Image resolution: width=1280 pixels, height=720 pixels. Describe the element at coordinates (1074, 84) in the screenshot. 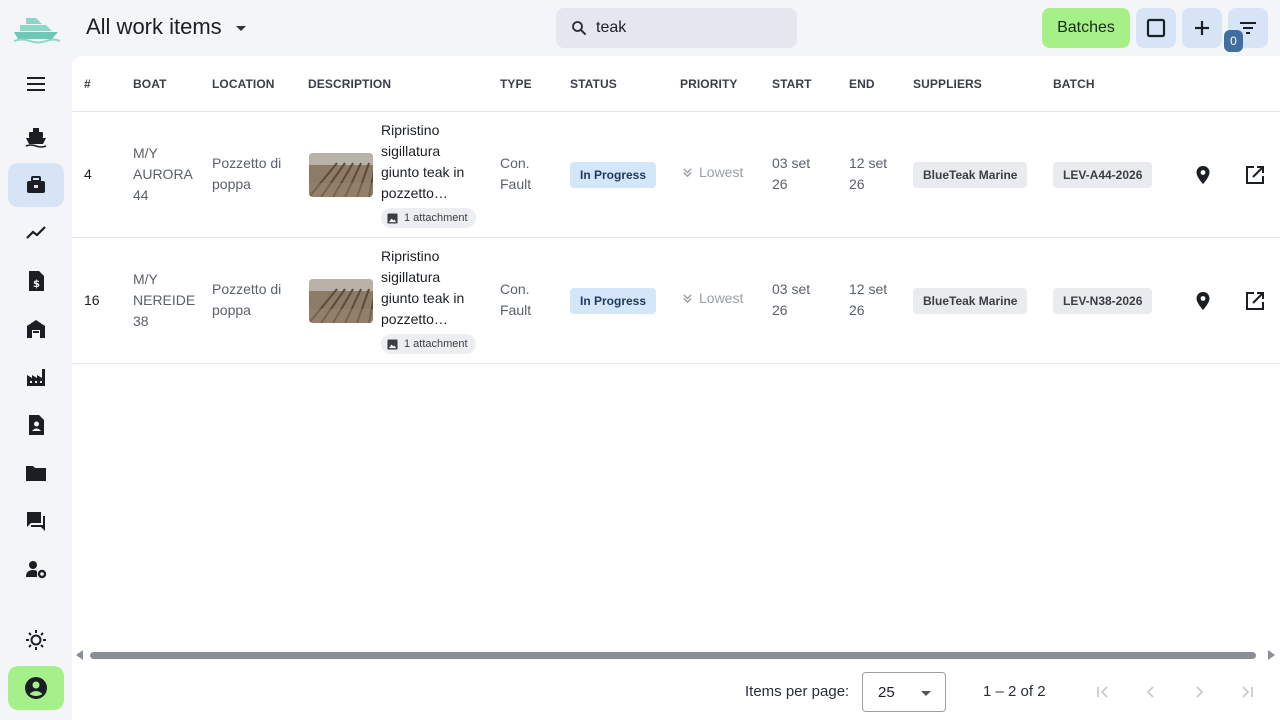

I see `column-header-batch: BATCH` at that location.